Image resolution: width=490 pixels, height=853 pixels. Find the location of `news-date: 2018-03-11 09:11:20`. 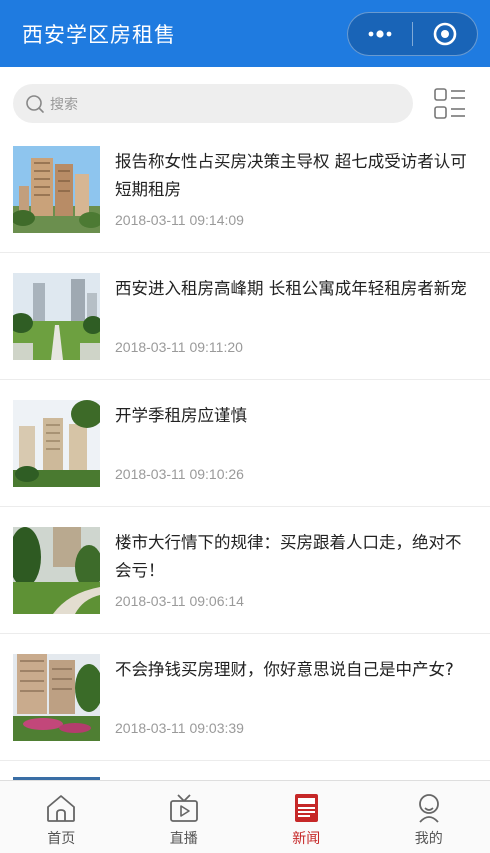

news-date: 2018-03-11 09:11:20 is located at coordinates (179, 347).